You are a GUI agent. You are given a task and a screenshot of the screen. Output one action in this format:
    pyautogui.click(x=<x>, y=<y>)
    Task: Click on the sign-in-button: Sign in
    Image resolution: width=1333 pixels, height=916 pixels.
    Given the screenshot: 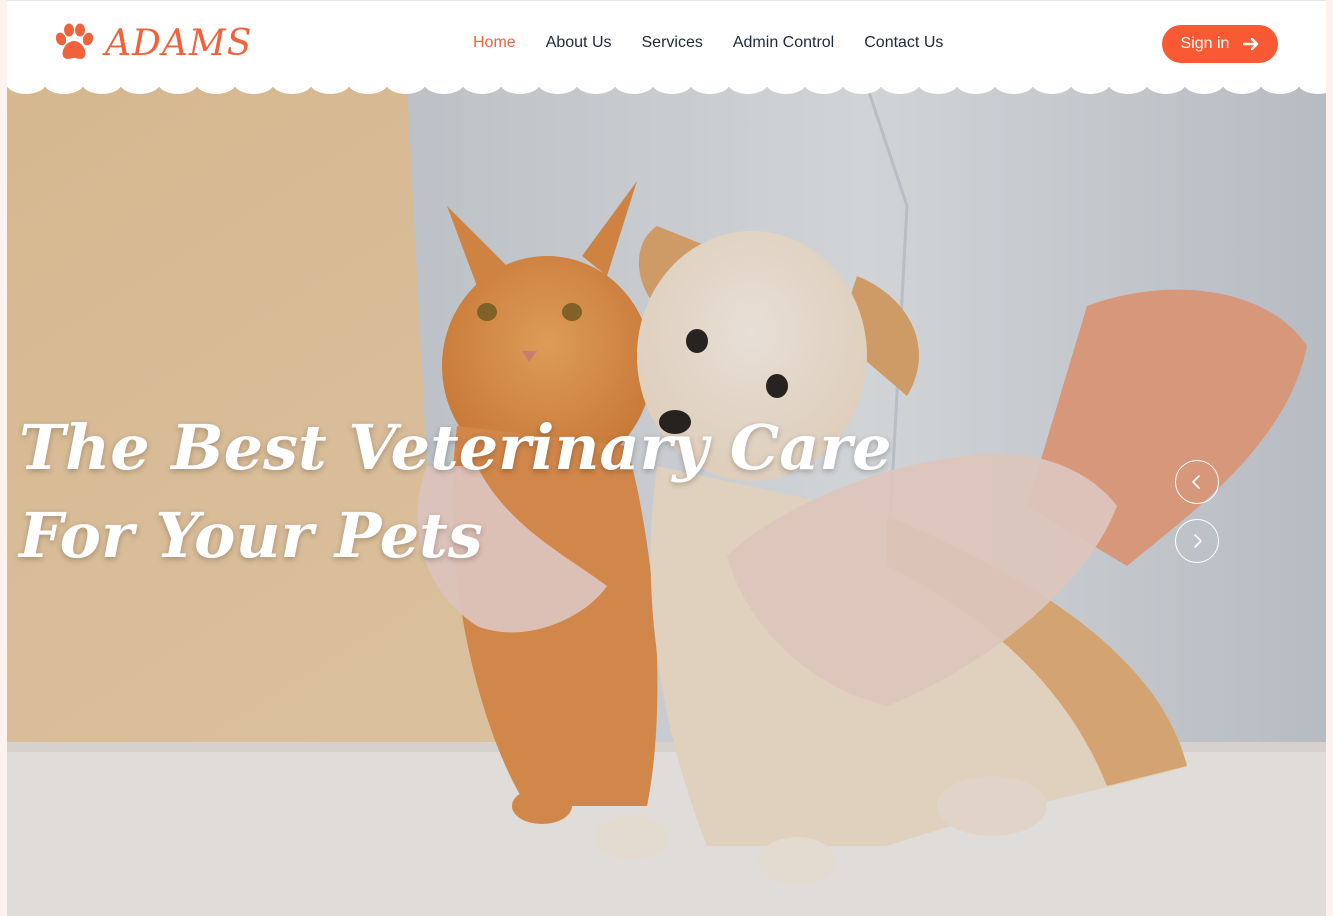 What is the action you would take?
    pyautogui.click(x=1220, y=44)
    